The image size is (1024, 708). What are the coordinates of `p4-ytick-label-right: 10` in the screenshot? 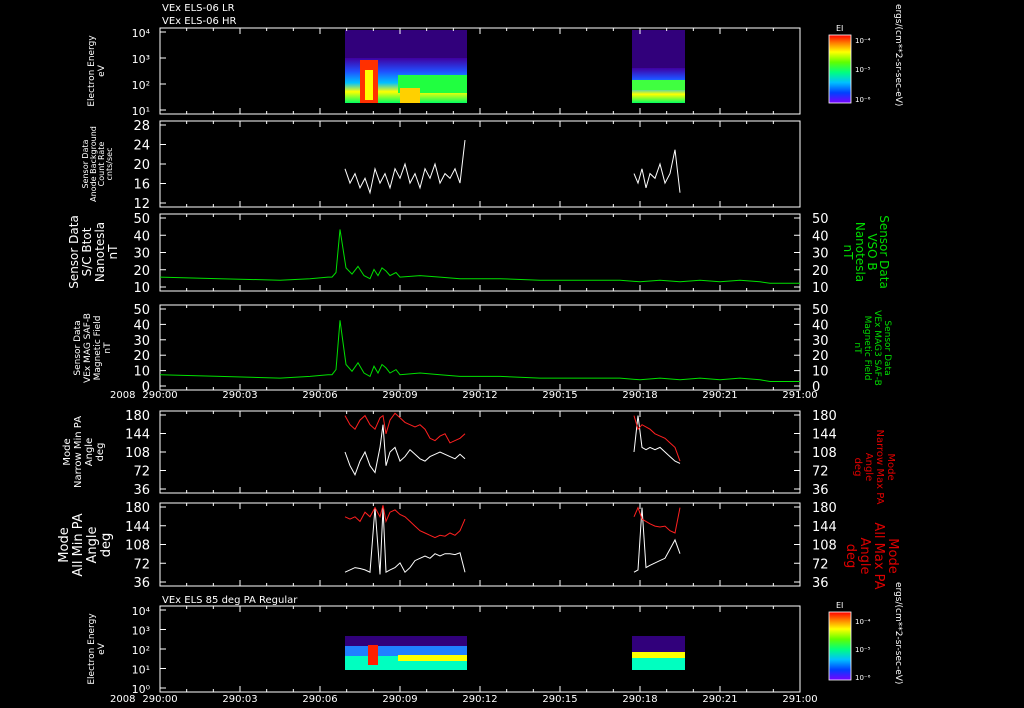 It's located at (820, 372).